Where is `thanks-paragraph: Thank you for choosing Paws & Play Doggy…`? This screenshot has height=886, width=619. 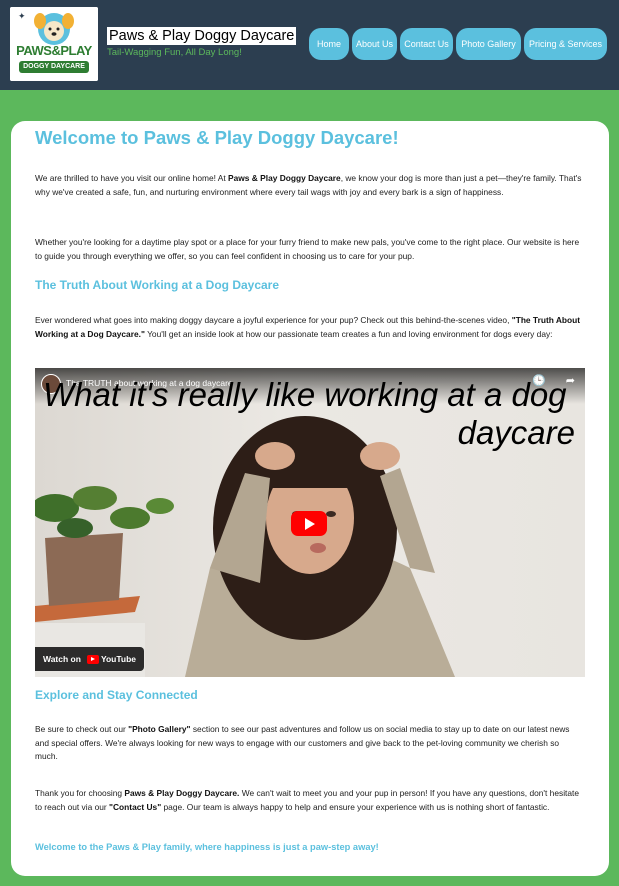
thanks-paragraph: Thank you for choosing Paws & Play Doggy… is located at coordinates (307, 800).